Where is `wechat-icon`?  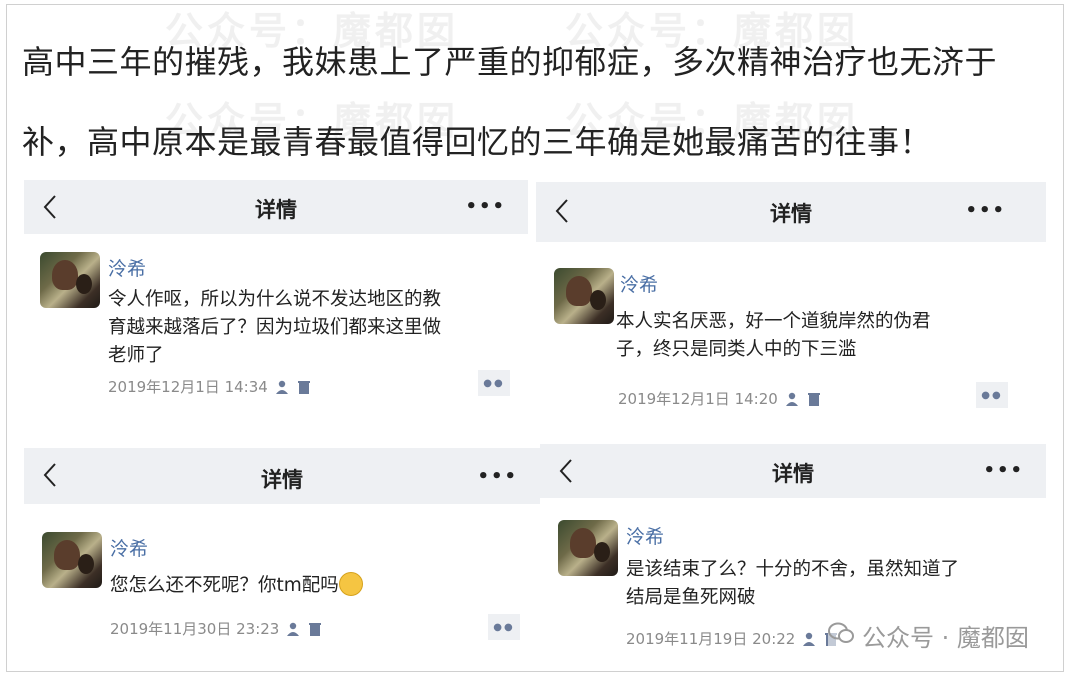
wechat-icon is located at coordinates (841, 636).